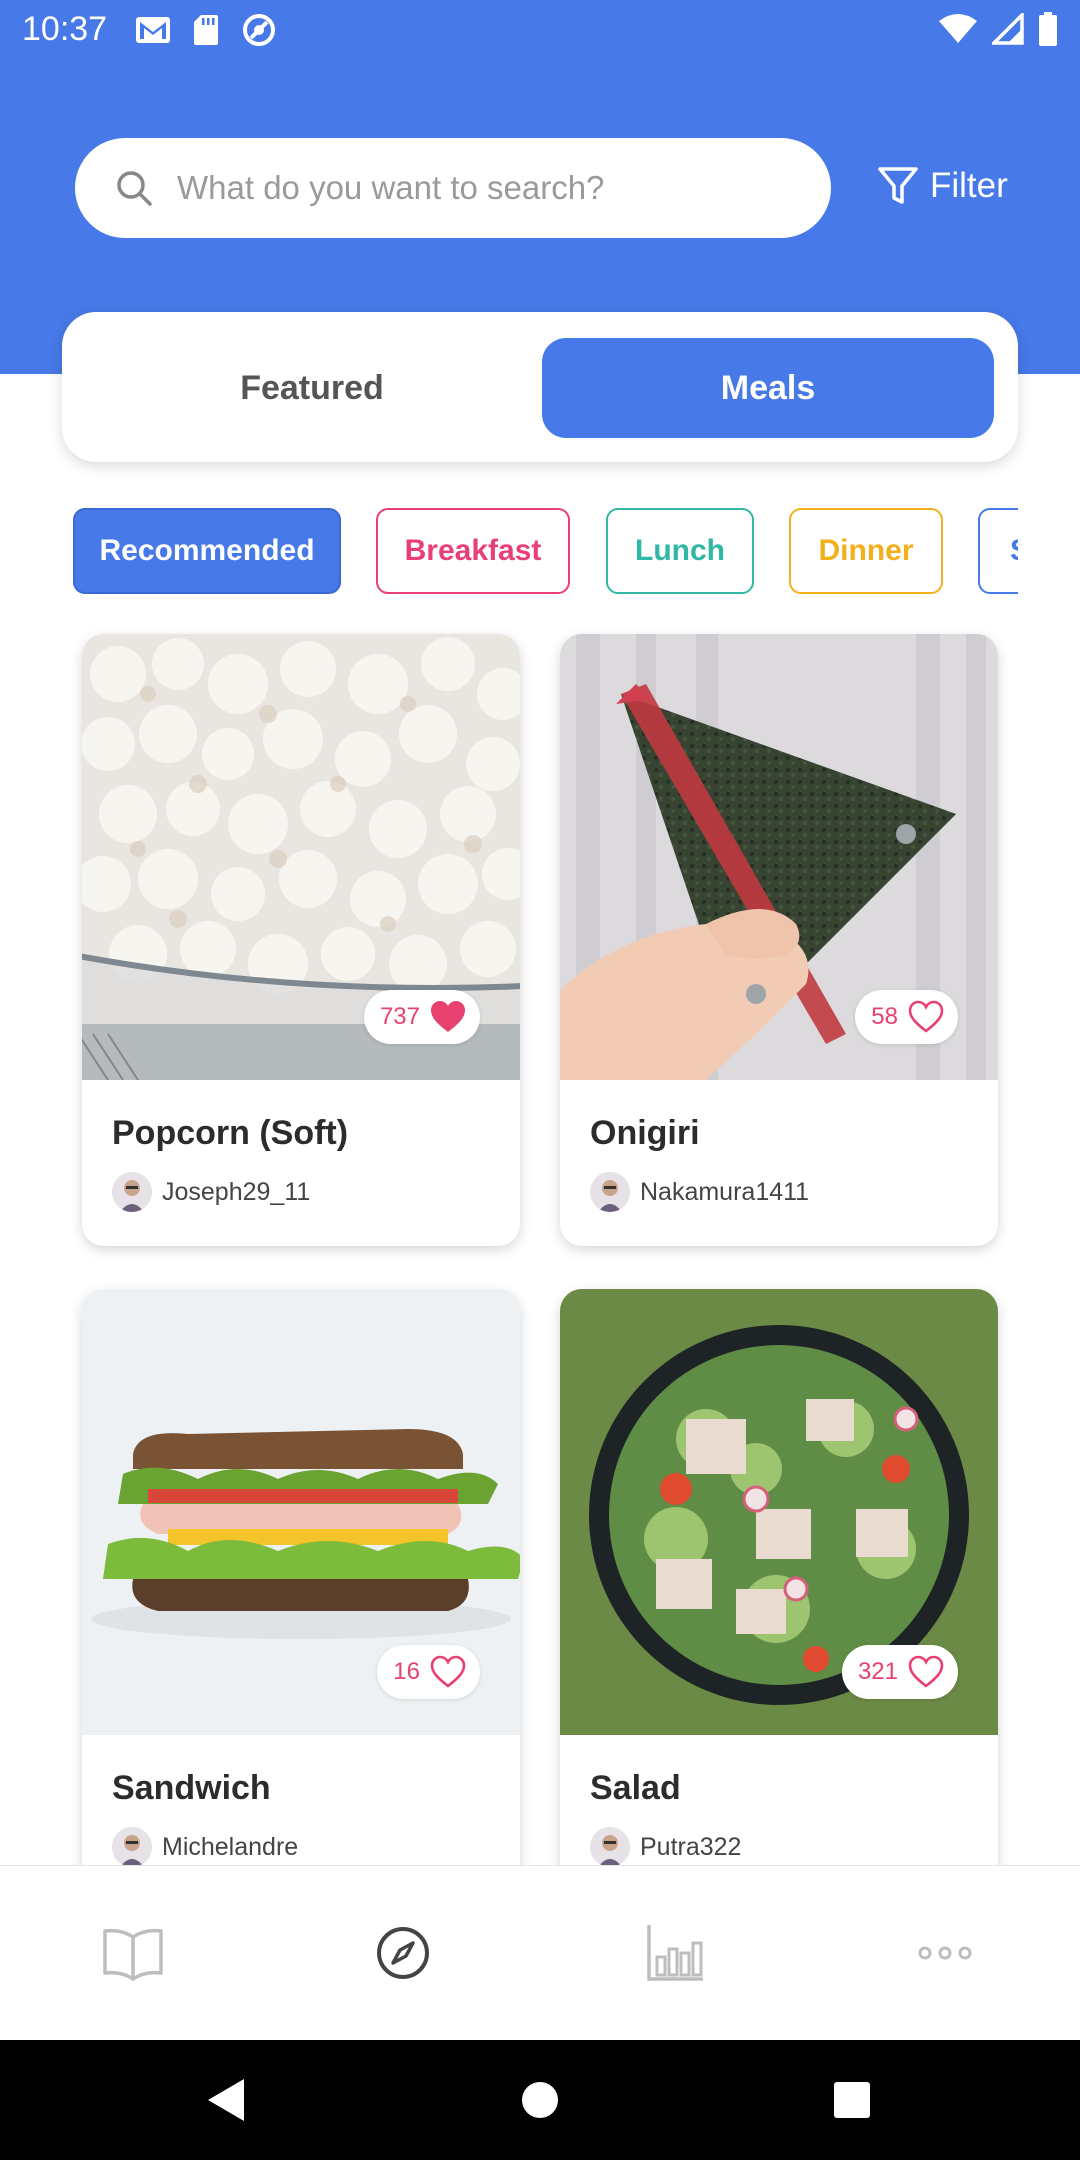  I want to click on category-chips: Recommended Breakfast Lunch Dinner S, so click(509, 551).